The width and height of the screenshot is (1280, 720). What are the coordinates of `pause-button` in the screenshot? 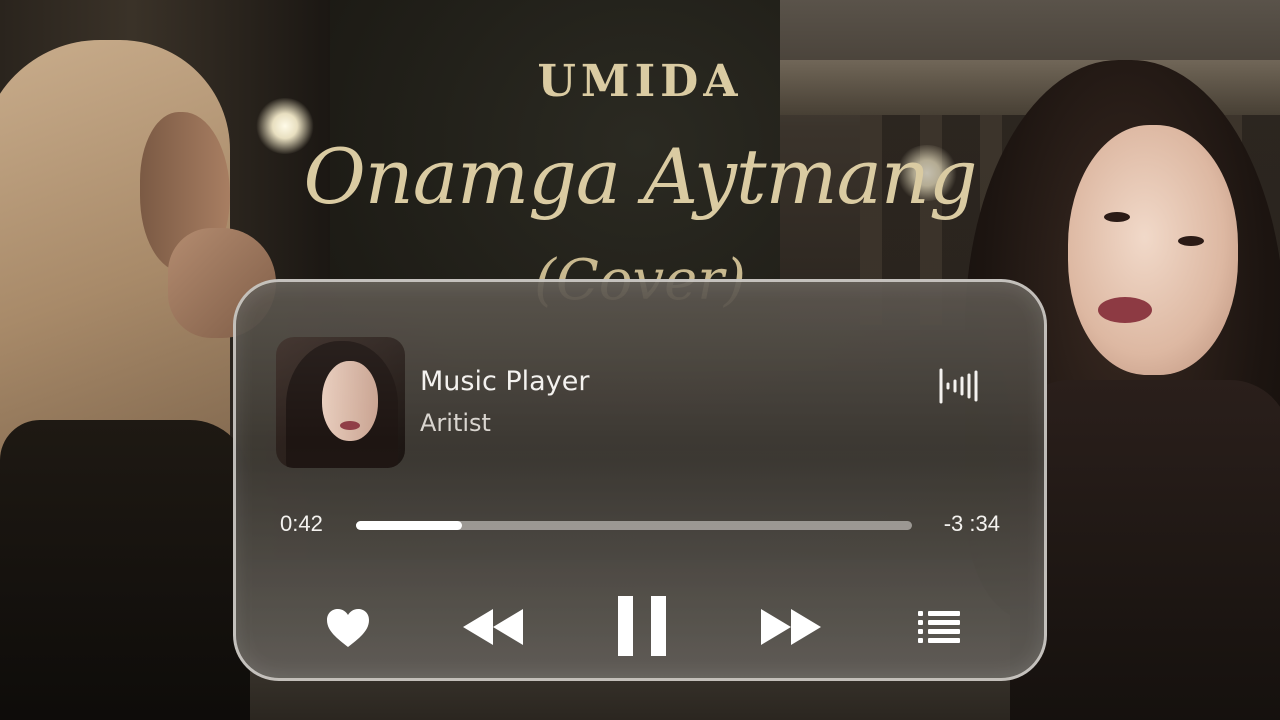 It's located at (642, 626).